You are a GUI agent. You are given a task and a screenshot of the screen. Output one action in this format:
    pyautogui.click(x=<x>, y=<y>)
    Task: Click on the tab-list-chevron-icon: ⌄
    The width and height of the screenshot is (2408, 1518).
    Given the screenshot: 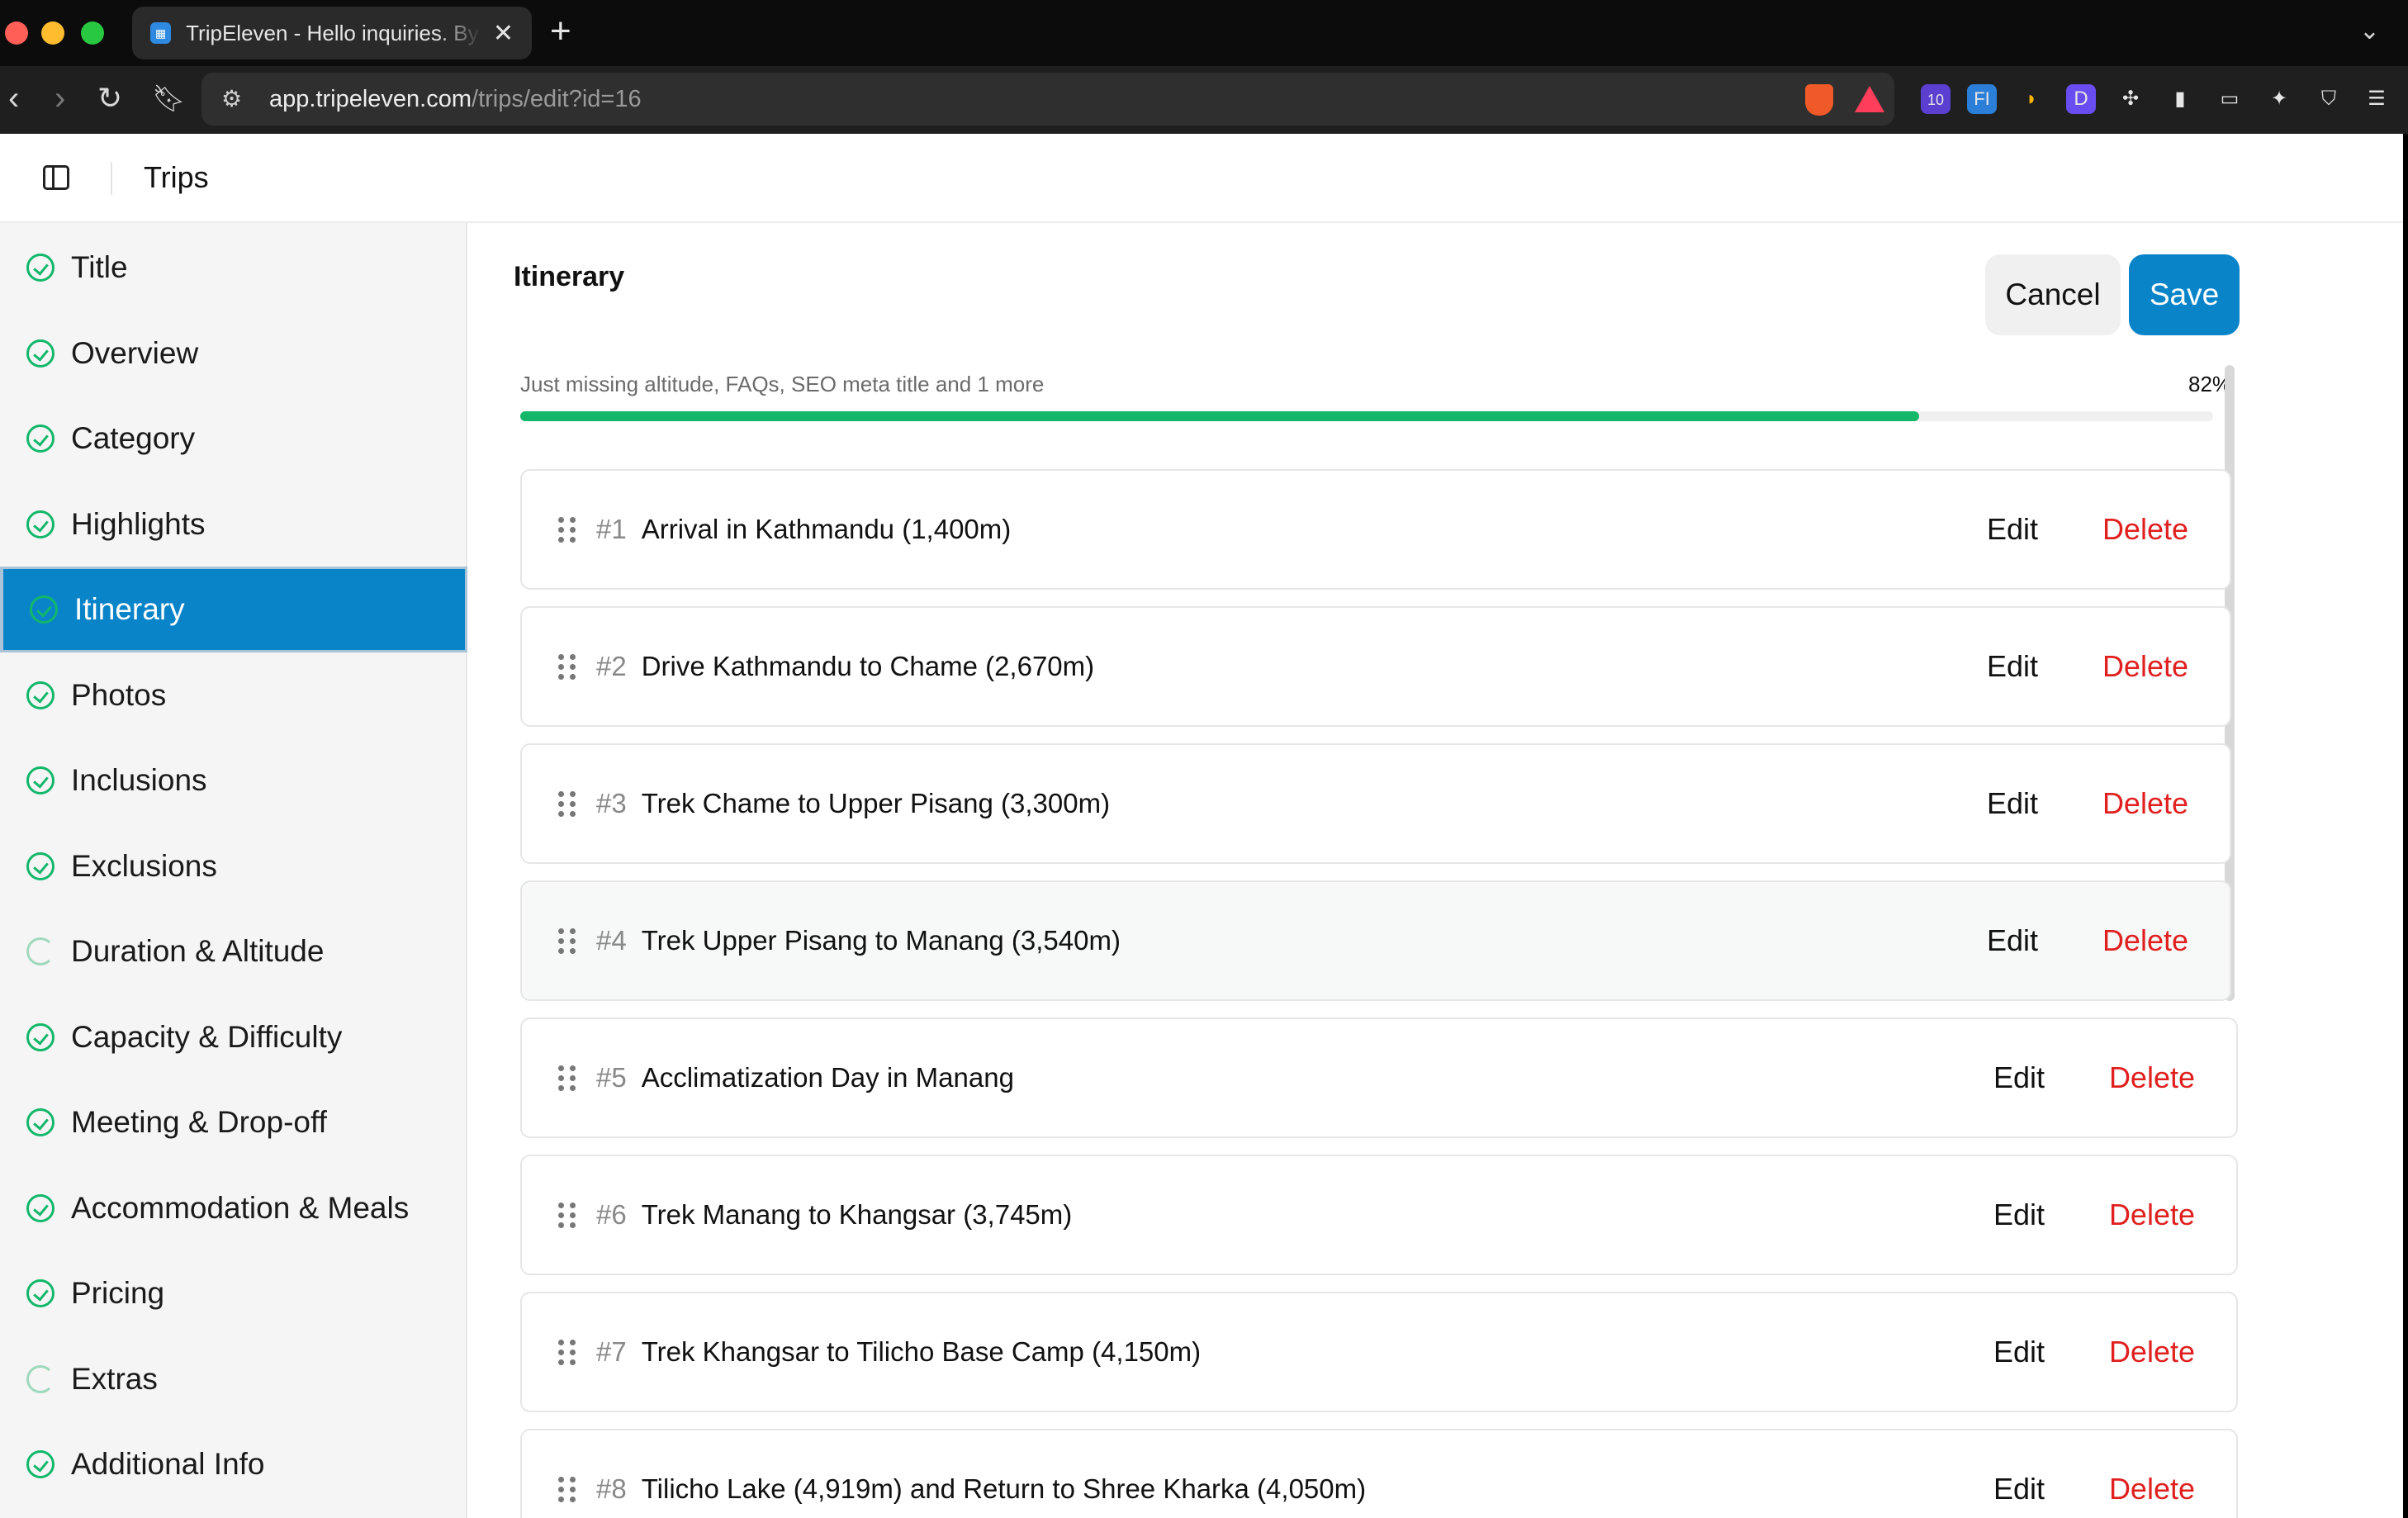 What is the action you would take?
    pyautogui.click(x=2369, y=31)
    